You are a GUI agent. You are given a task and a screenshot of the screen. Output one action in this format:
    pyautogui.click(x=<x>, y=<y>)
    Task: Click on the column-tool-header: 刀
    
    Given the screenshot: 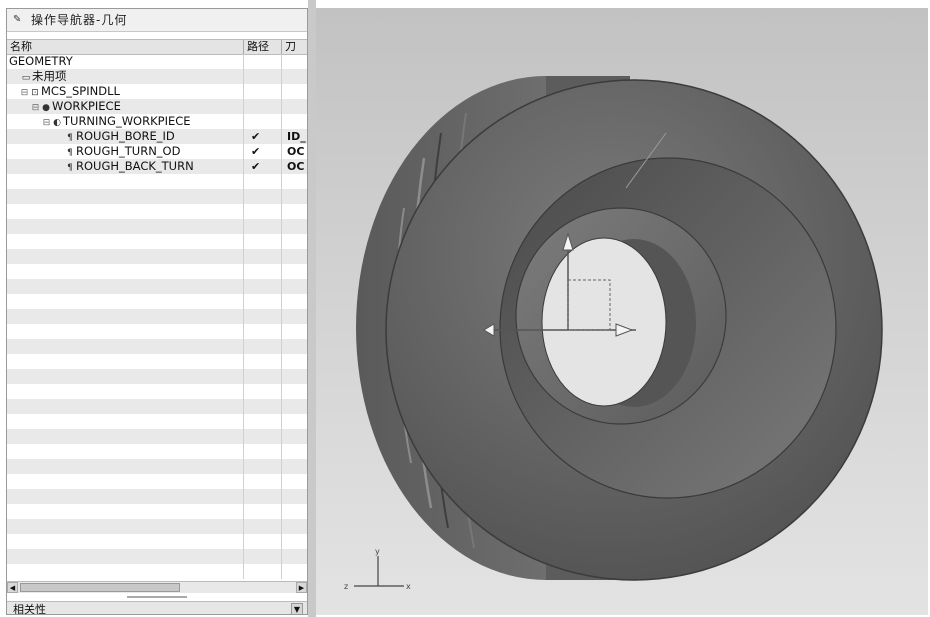 What is the action you would take?
    pyautogui.click(x=294, y=47)
    